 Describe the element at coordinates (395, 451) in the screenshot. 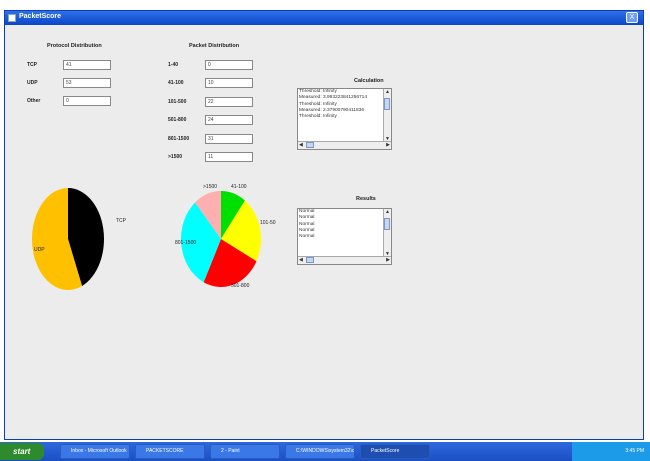

I see `taskbar-item-packetscore: PacketScore` at that location.